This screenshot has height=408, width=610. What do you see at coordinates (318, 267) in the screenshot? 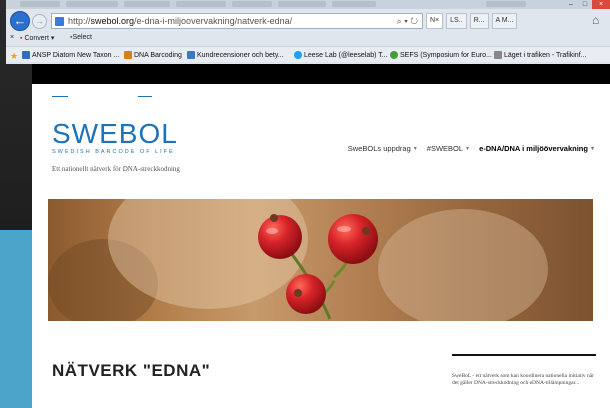
I see `berries-illustration` at bounding box center [318, 267].